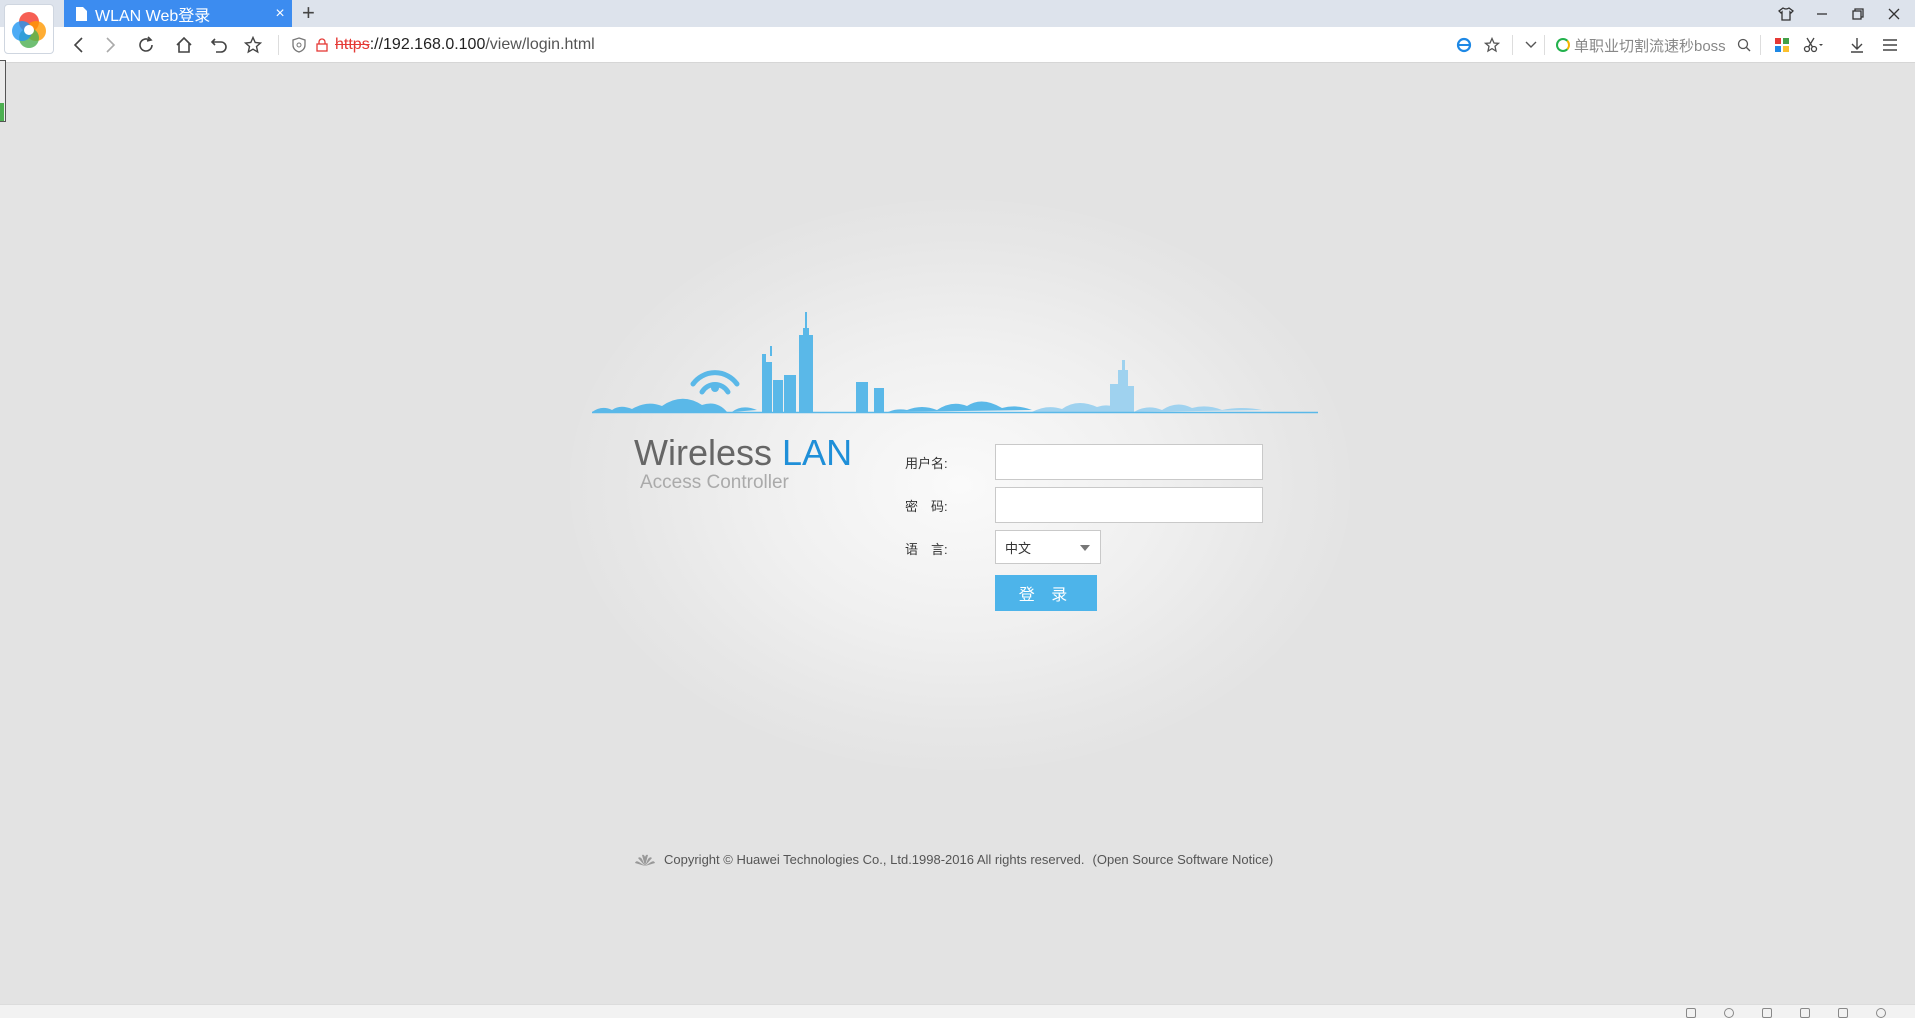 The width and height of the screenshot is (1915, 1018). What do you see at coordinates (1822, 13) in the screenshot?
I see `minimize-icon` at bounding box center [1822, 13].